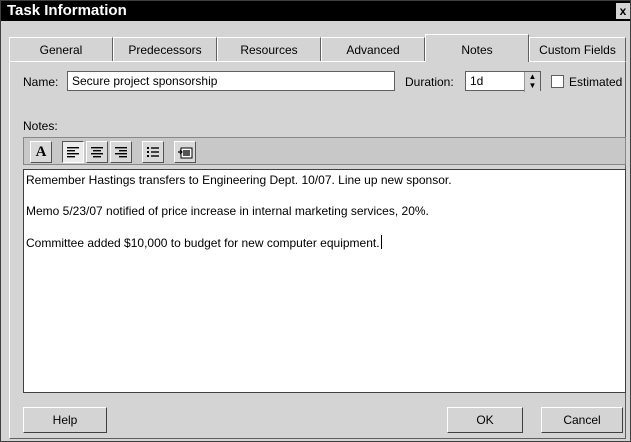 The image size is (631, 442). What do you see at coordinates (485, 420) in the screenshot?
I see `ok-button: OK` at bounding box center [485, 420].